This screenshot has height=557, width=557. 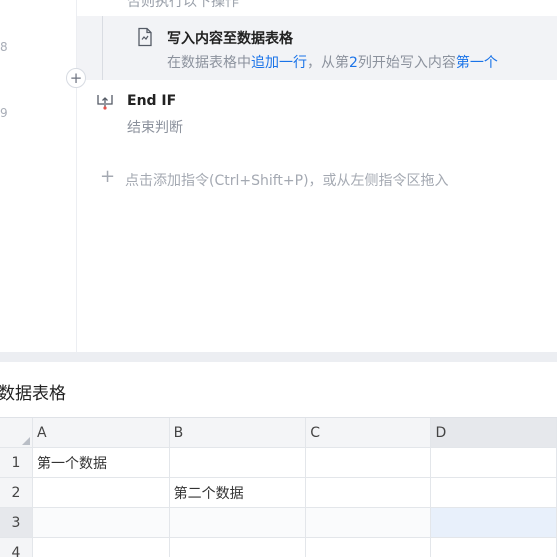 I want to click on desc-highlight: 追加一行, so click(x=279, y=63).